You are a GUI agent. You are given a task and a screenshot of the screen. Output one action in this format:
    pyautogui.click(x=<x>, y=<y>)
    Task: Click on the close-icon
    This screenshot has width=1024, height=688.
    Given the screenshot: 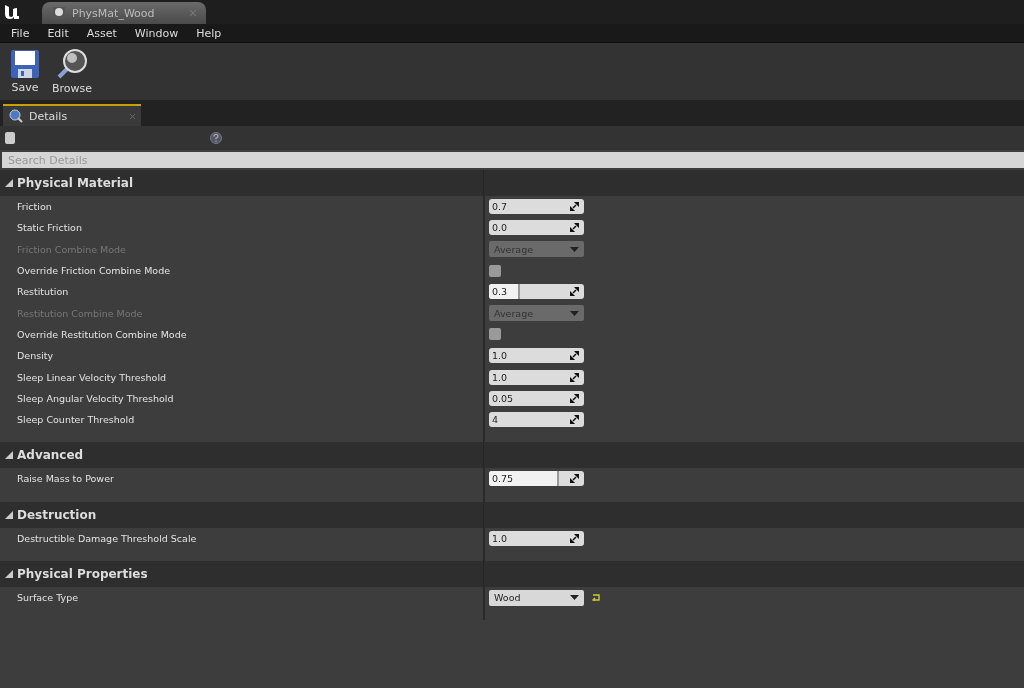 What is the action you would take?
    pyautogui.click(x=132, y=116)
    